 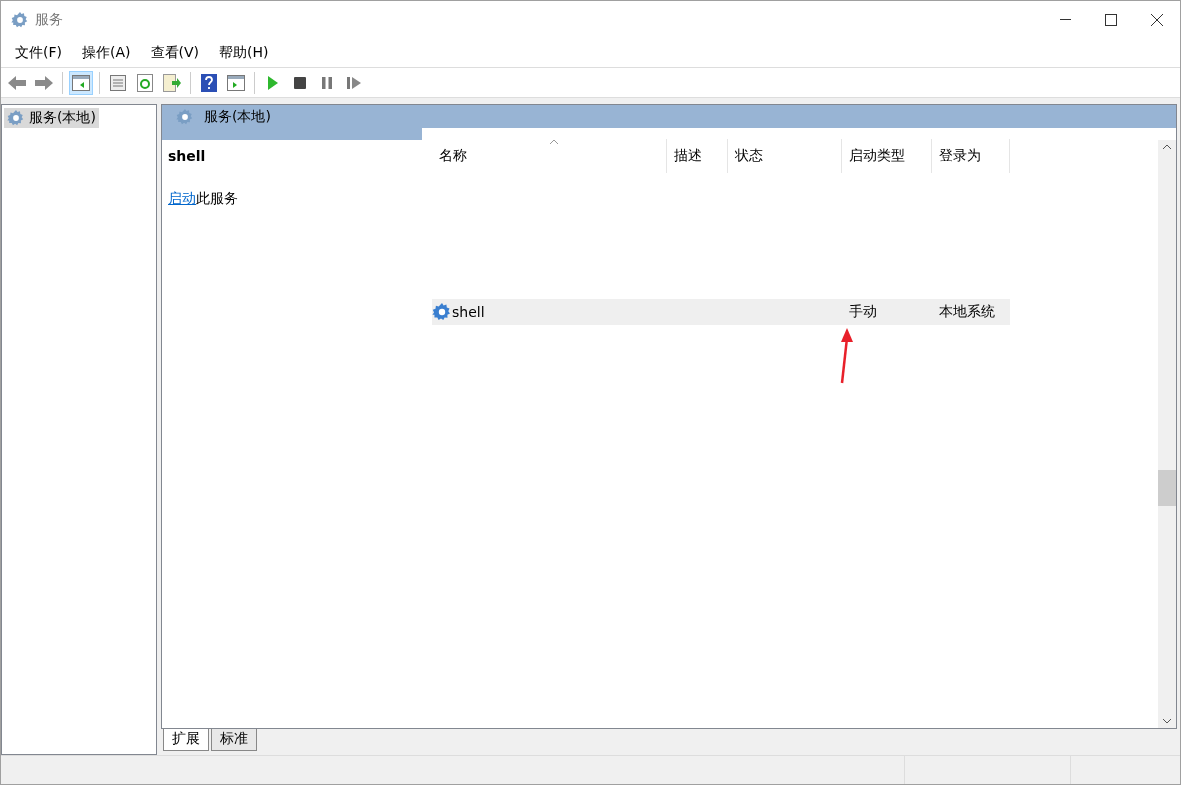 I want to click on play-icon, so click(x=273, y=82).